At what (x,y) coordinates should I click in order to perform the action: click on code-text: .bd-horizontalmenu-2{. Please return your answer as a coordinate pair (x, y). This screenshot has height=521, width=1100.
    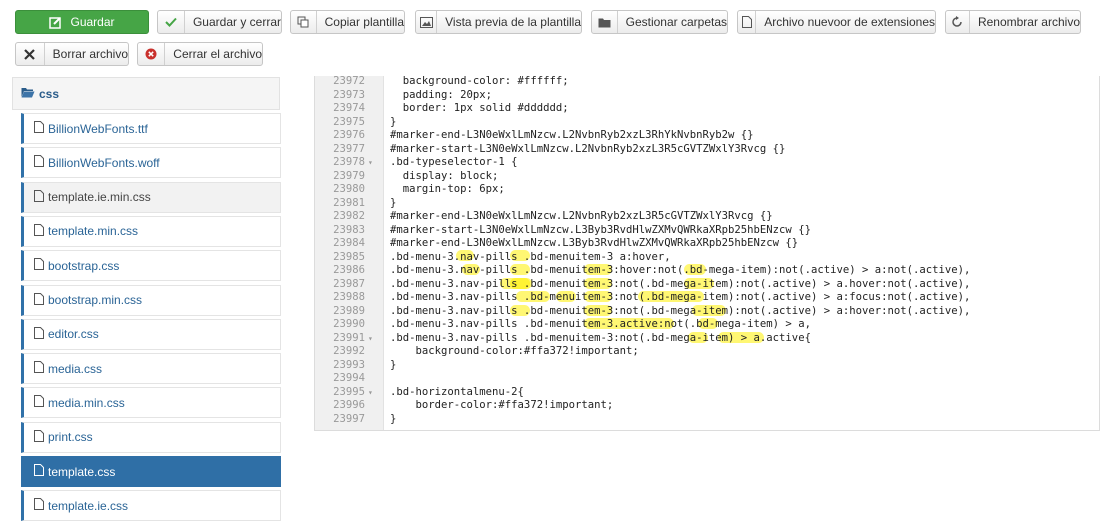
    Looking at the image, I should click on (457, 391).